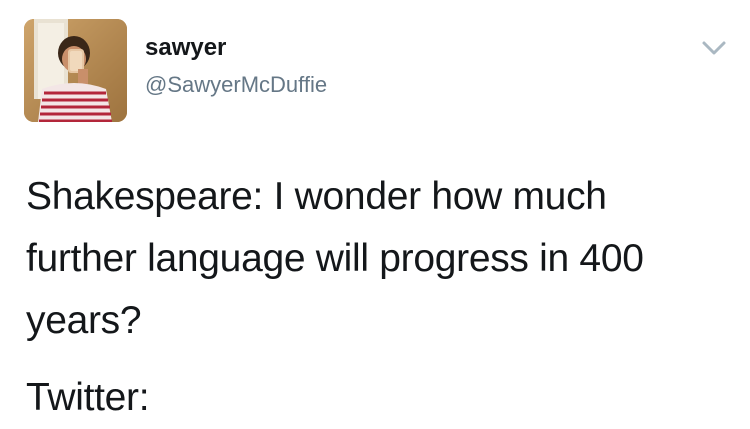 This screenshot has height=429, width=750. I want to click on chevron-down-icon, so click(714, 48).